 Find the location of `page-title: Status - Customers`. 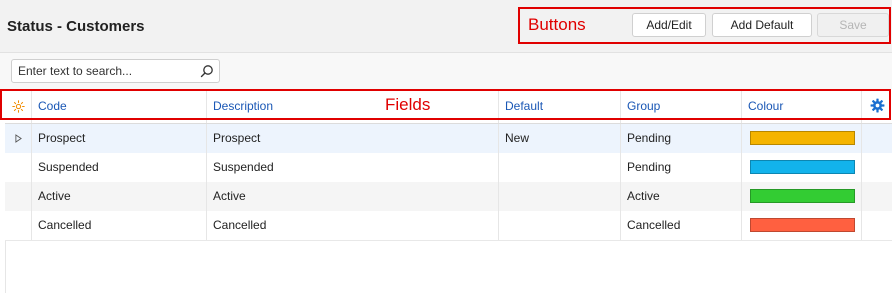

page-title: Status - Customers is located at coordinates (76, 26).